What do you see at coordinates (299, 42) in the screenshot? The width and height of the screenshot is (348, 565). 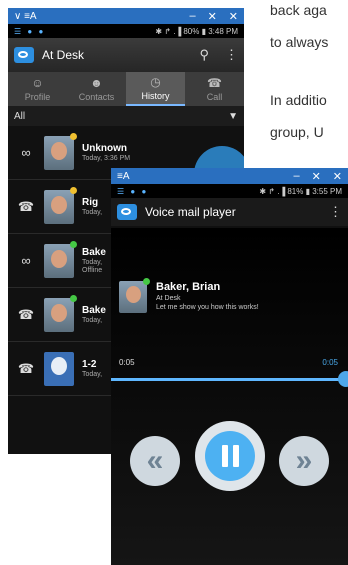 I see `doc-text-line: to always` at bounding box center [299, 42].